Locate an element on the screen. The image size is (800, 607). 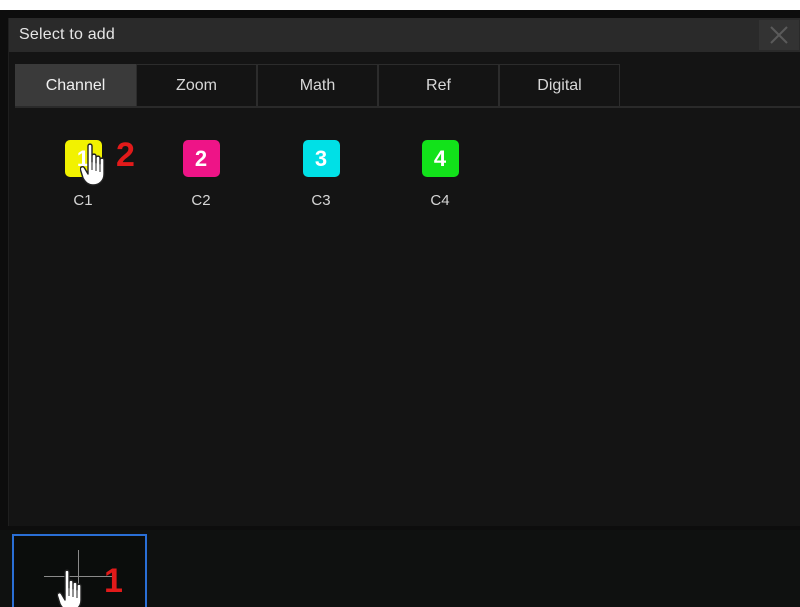
tab-channel: Channel is located at coordinates (75, 85).